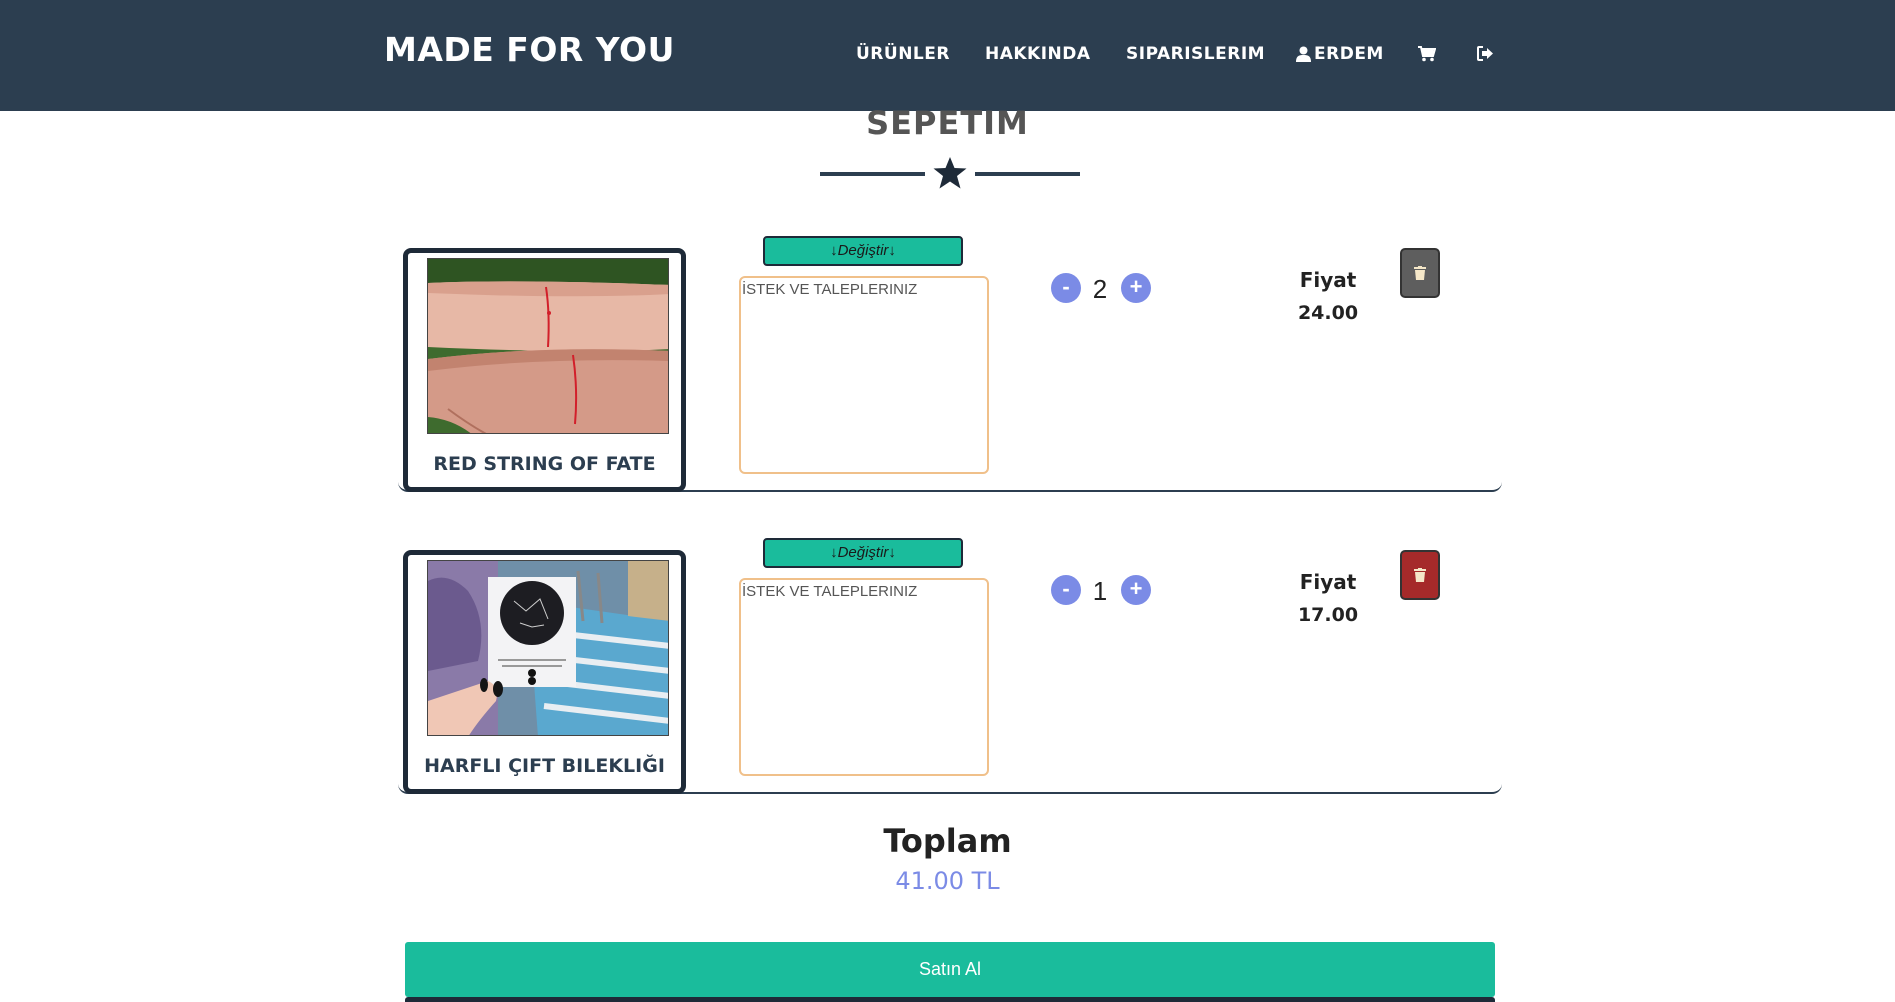  Describe the element at coordinates (544, 766) in the screenshot. I see `product-name: HARFLI ÇIFT BILEKLIĞI` at that location.